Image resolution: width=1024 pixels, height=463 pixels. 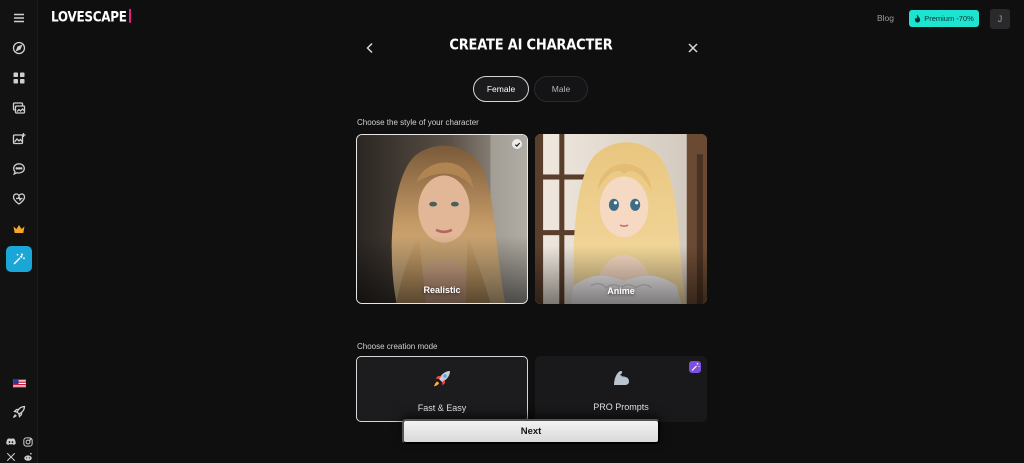 What do you see at coordinates (418, 122) in the screenshot?
I see `style-section-label: Choose the style of your character` at bounding box center [418, 122].